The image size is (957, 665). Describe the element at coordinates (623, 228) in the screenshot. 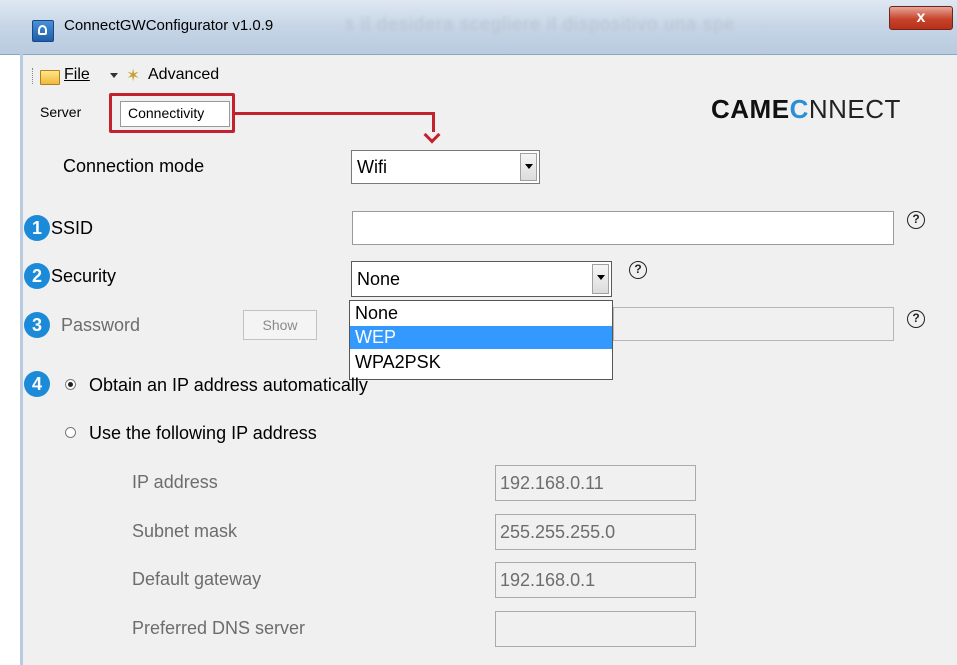

I see `ssid-input` at that location.